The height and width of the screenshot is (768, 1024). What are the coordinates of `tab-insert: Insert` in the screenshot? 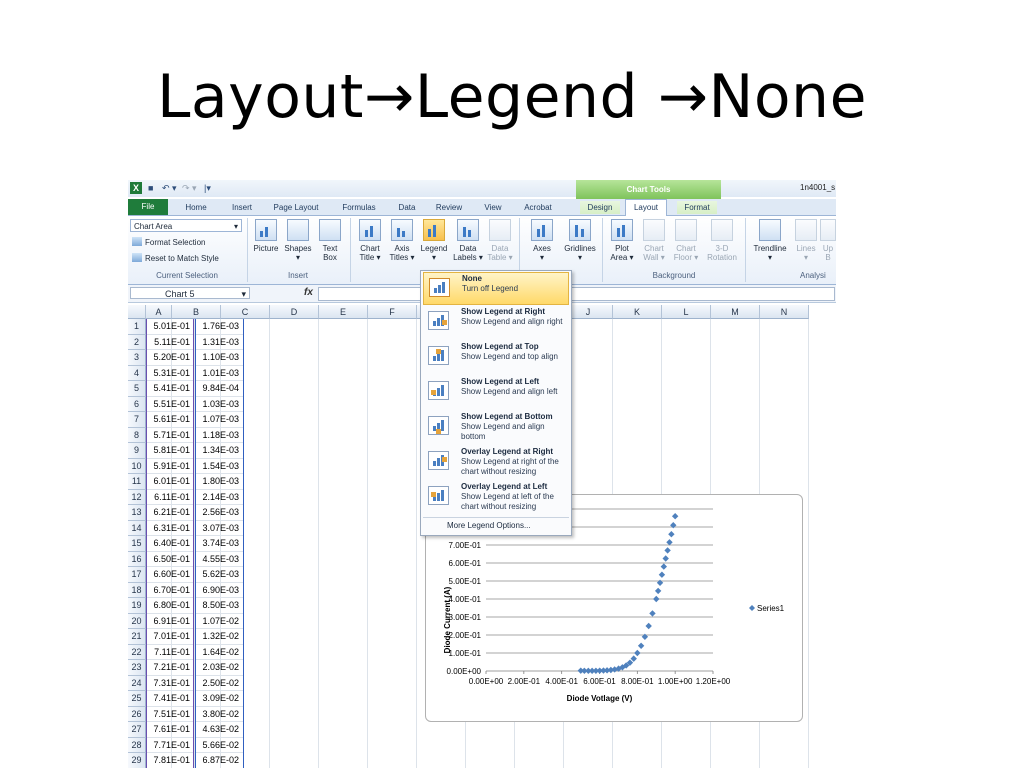 It's located at (242, 207).